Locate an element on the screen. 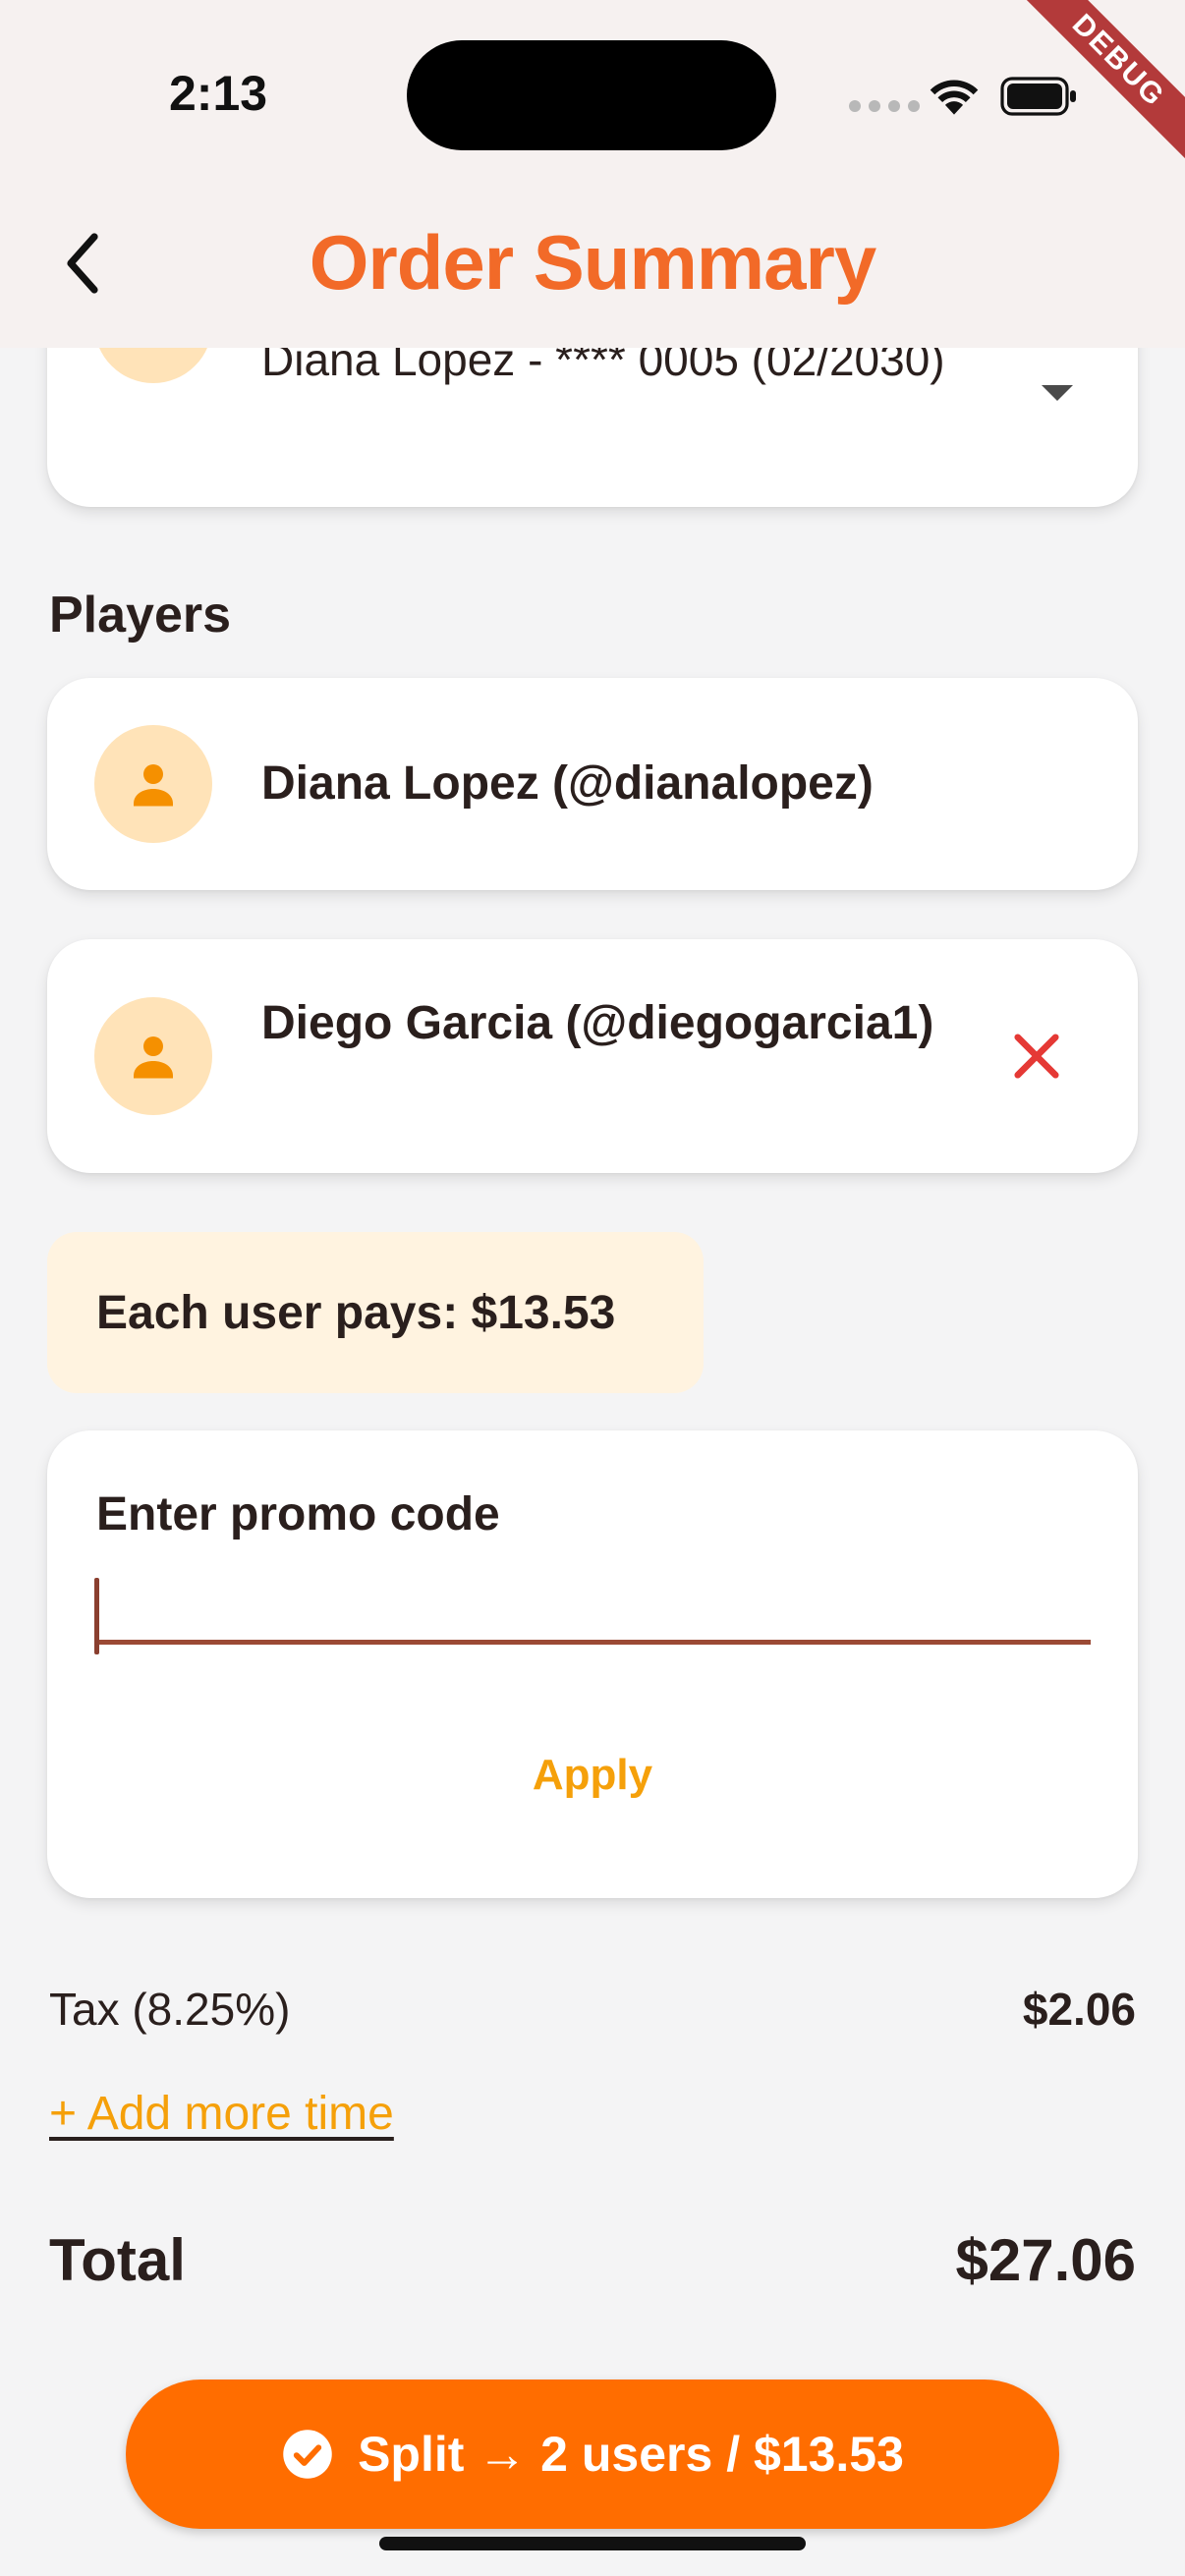  promo-code-input is located at coordinates (592, 1605).